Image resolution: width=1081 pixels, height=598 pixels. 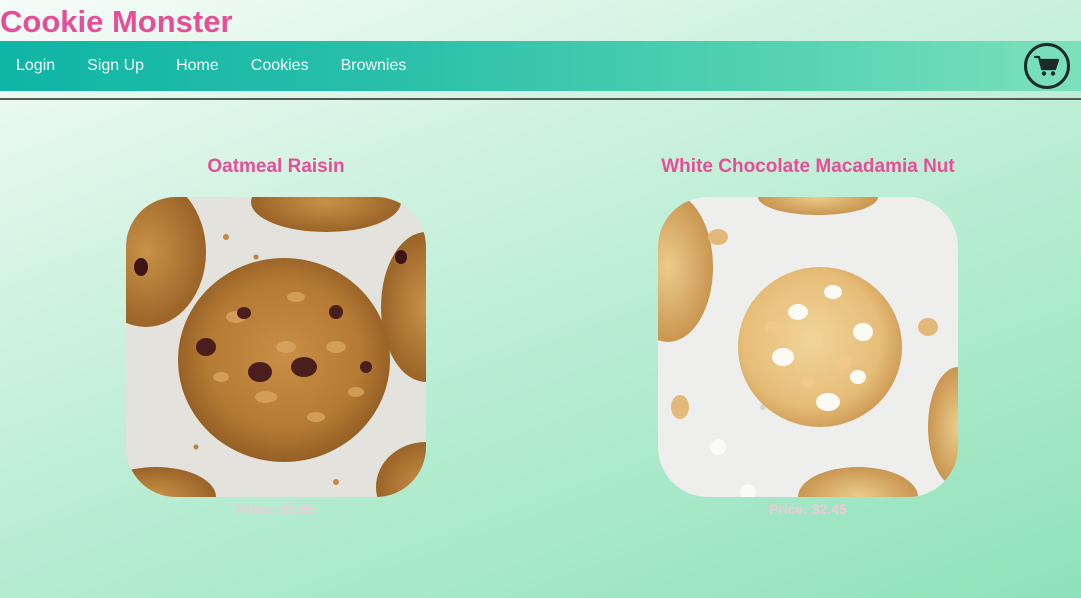 What do you see at coordinates (276, 347) in the screenshot?
I see `oatmeal-raisin-cookie-image` at bounding box center [276, 347].